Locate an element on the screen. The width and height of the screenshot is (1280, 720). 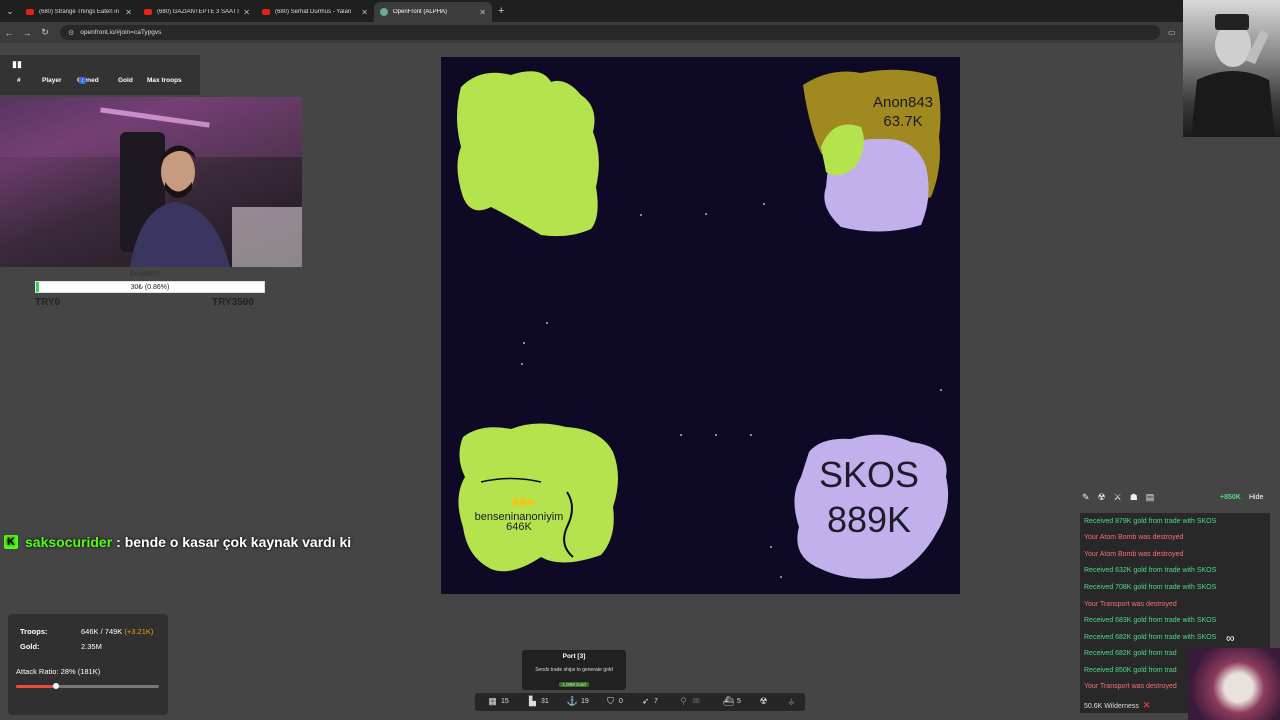
build-warship-button: ⛴ 5 is located at coordinates (732, 701).